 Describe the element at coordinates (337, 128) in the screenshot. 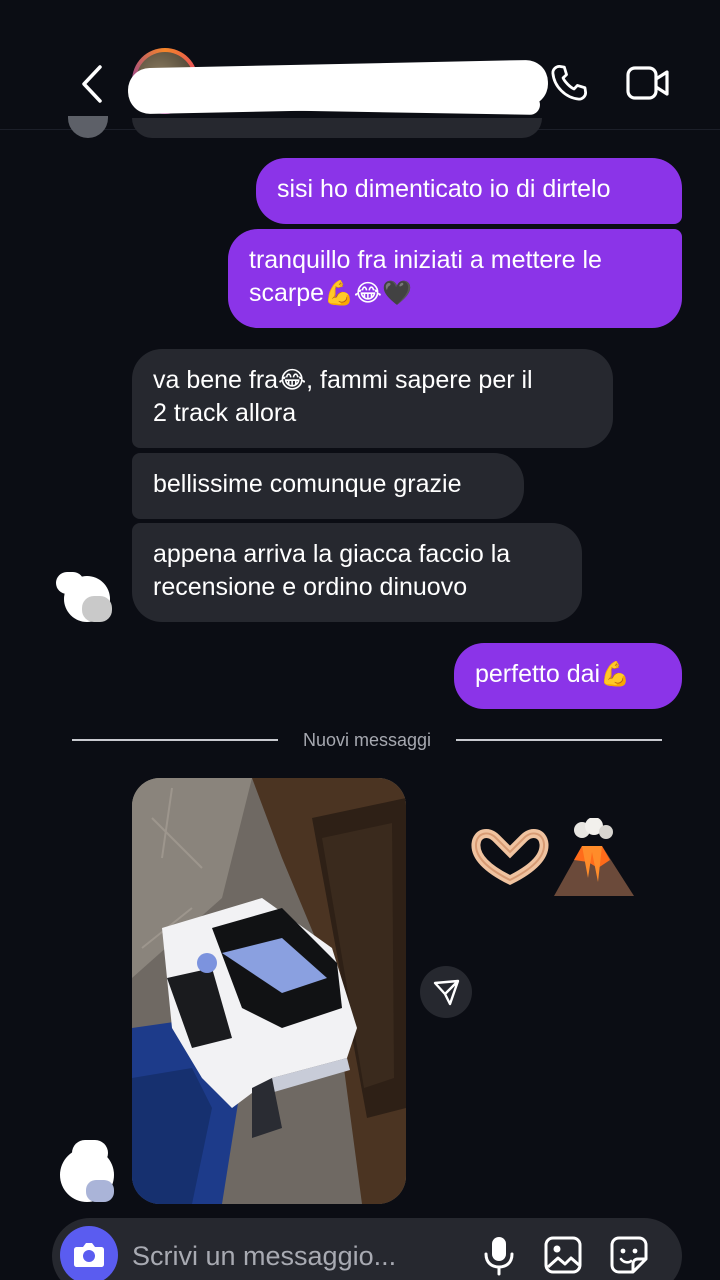

I see `previous-message-bubble` at that location.